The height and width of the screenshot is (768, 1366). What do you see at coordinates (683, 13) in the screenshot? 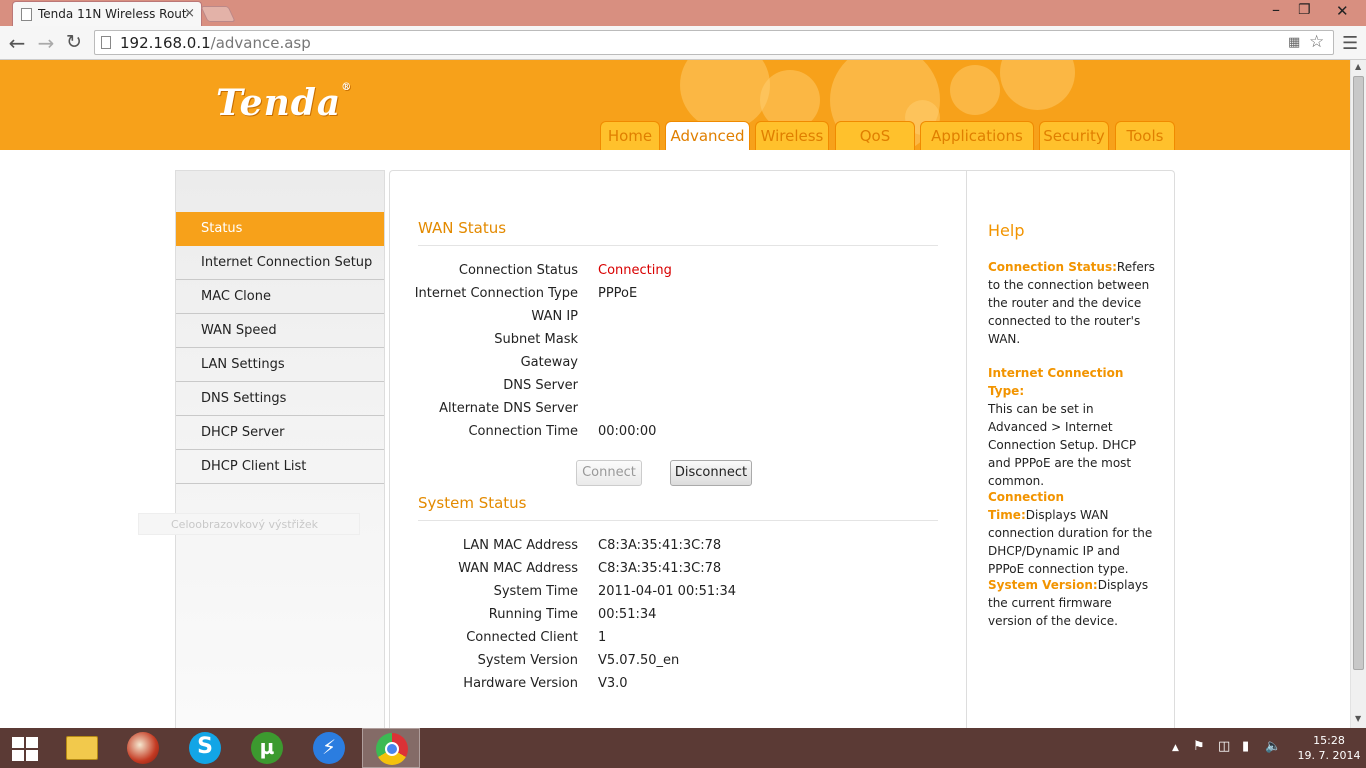
I see `browser-titlebar: Tenda 11N Wireless Route × – ❐ ✕` at bounding box center [683, 13].